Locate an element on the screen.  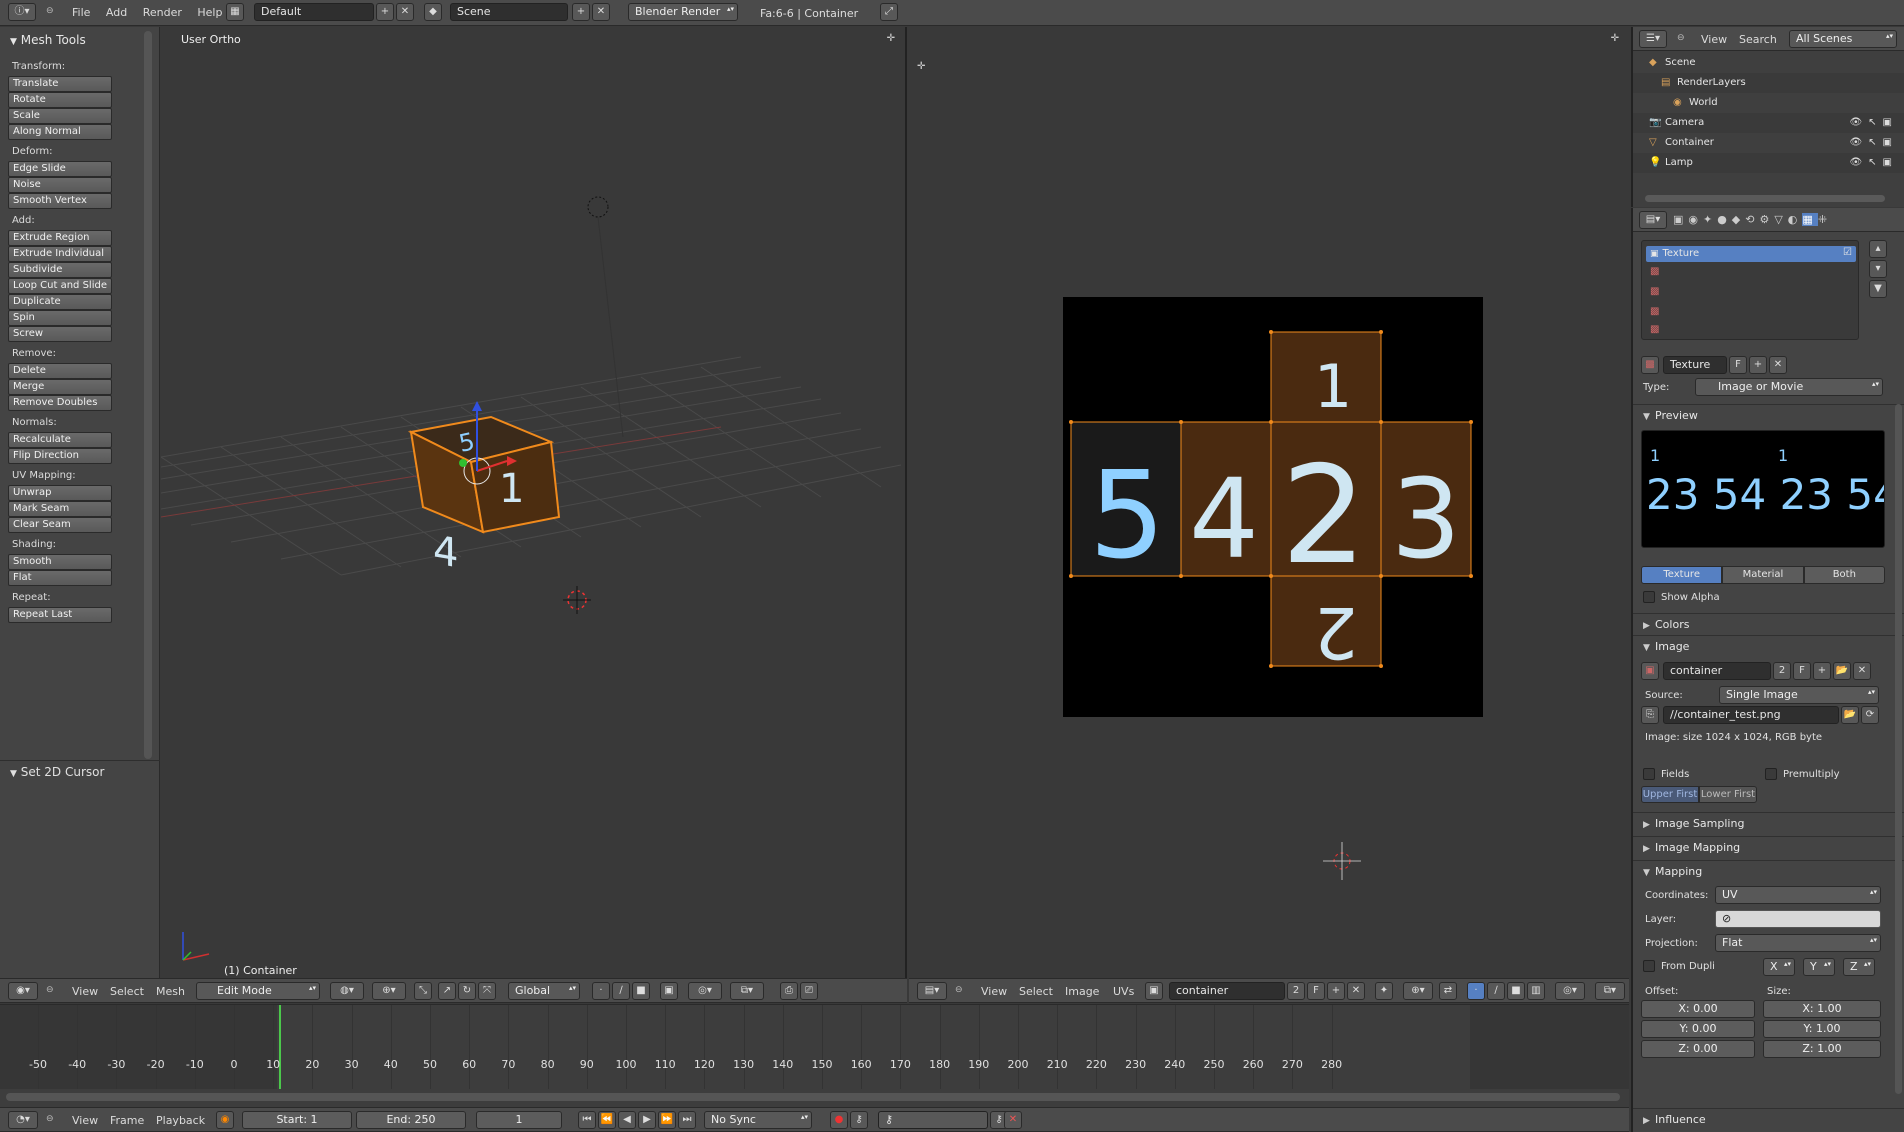
vertex-select-icon: · is located at coordinates (601, 991).